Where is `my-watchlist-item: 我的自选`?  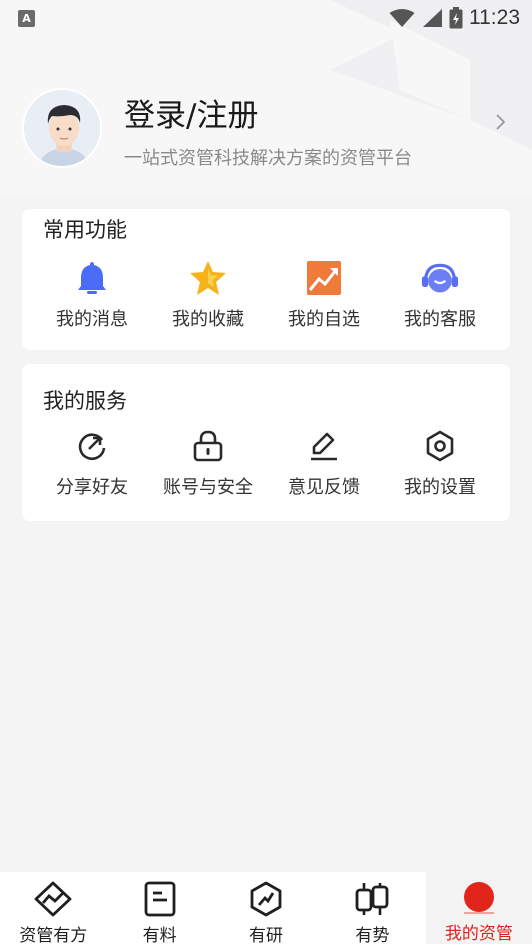 my-watchlist-item: 我的自选 is located at coordinates (324, 295).